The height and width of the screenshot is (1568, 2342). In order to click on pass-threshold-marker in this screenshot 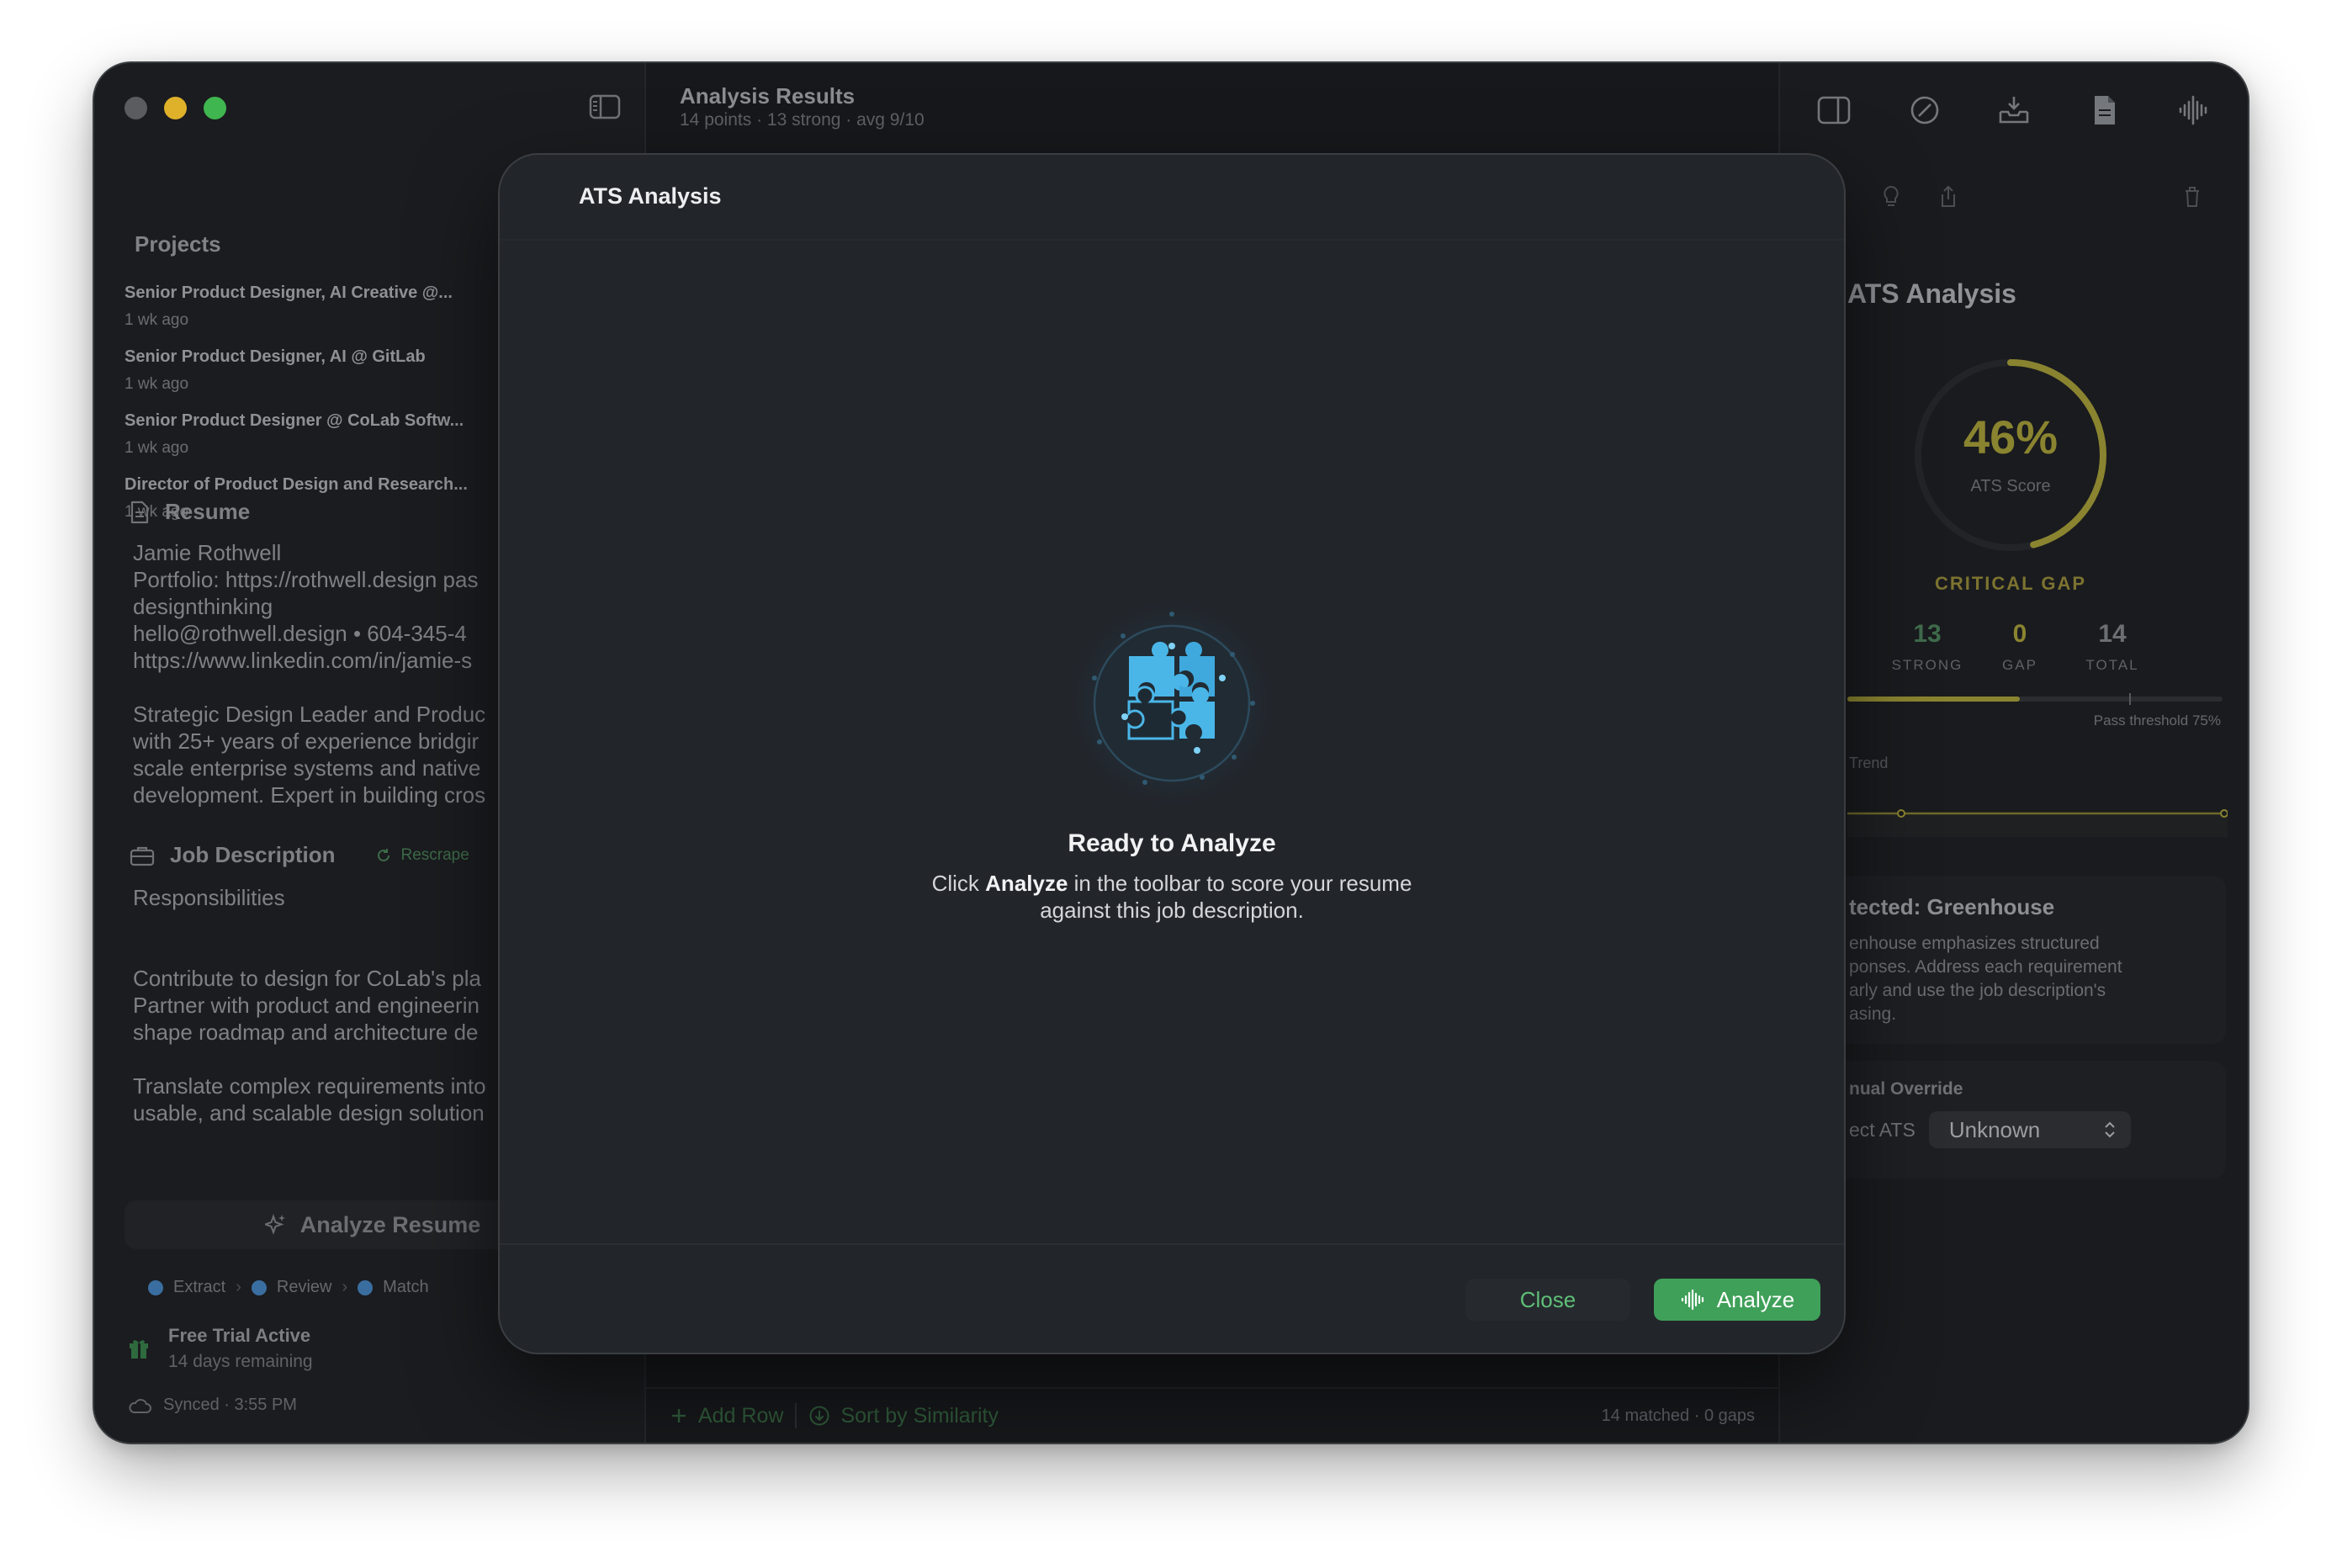, I will do `click(2129, 699)`.